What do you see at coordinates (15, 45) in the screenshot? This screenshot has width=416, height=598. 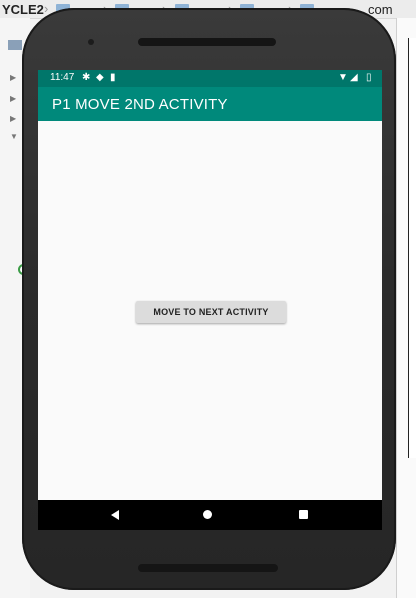 I see `folder-icon` at bounding box center [15, 45].